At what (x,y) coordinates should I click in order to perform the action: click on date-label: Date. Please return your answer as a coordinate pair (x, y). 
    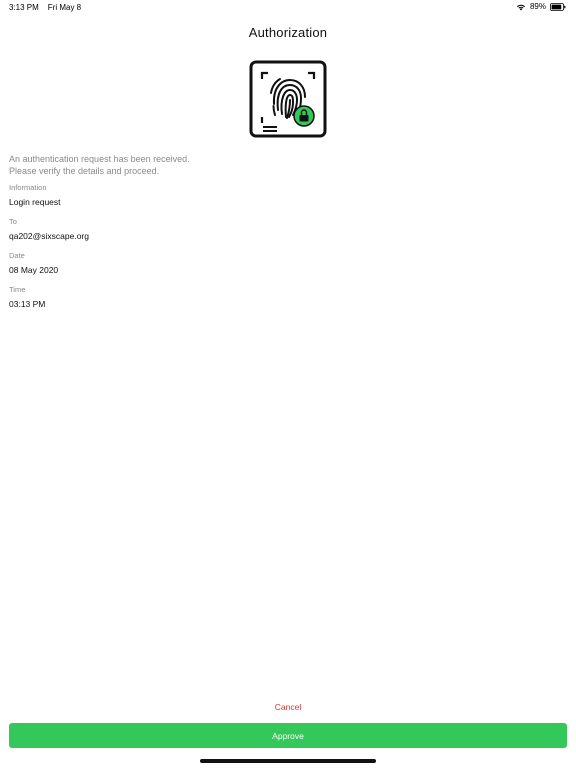
    Looking at the image, I should click on (17, 255).